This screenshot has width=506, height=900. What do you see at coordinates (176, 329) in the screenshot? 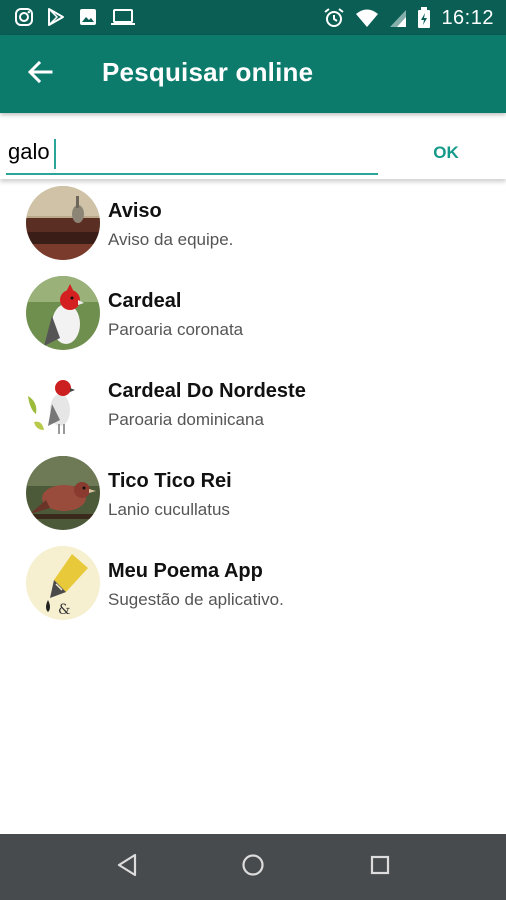
I see `list-item-subtitle: Paroaria coronata` at bounding box center [176, 329].